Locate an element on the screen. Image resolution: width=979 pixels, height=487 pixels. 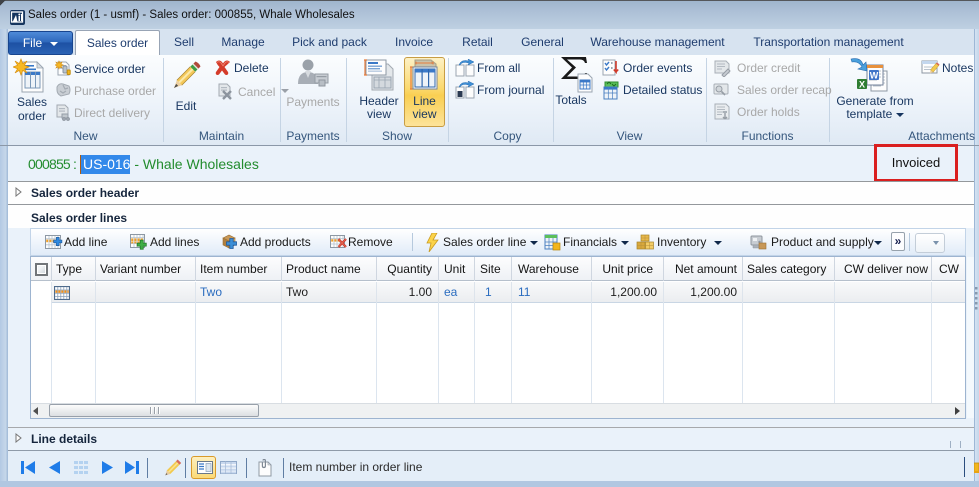
svg-text: W is located at coordinates (874, 76).